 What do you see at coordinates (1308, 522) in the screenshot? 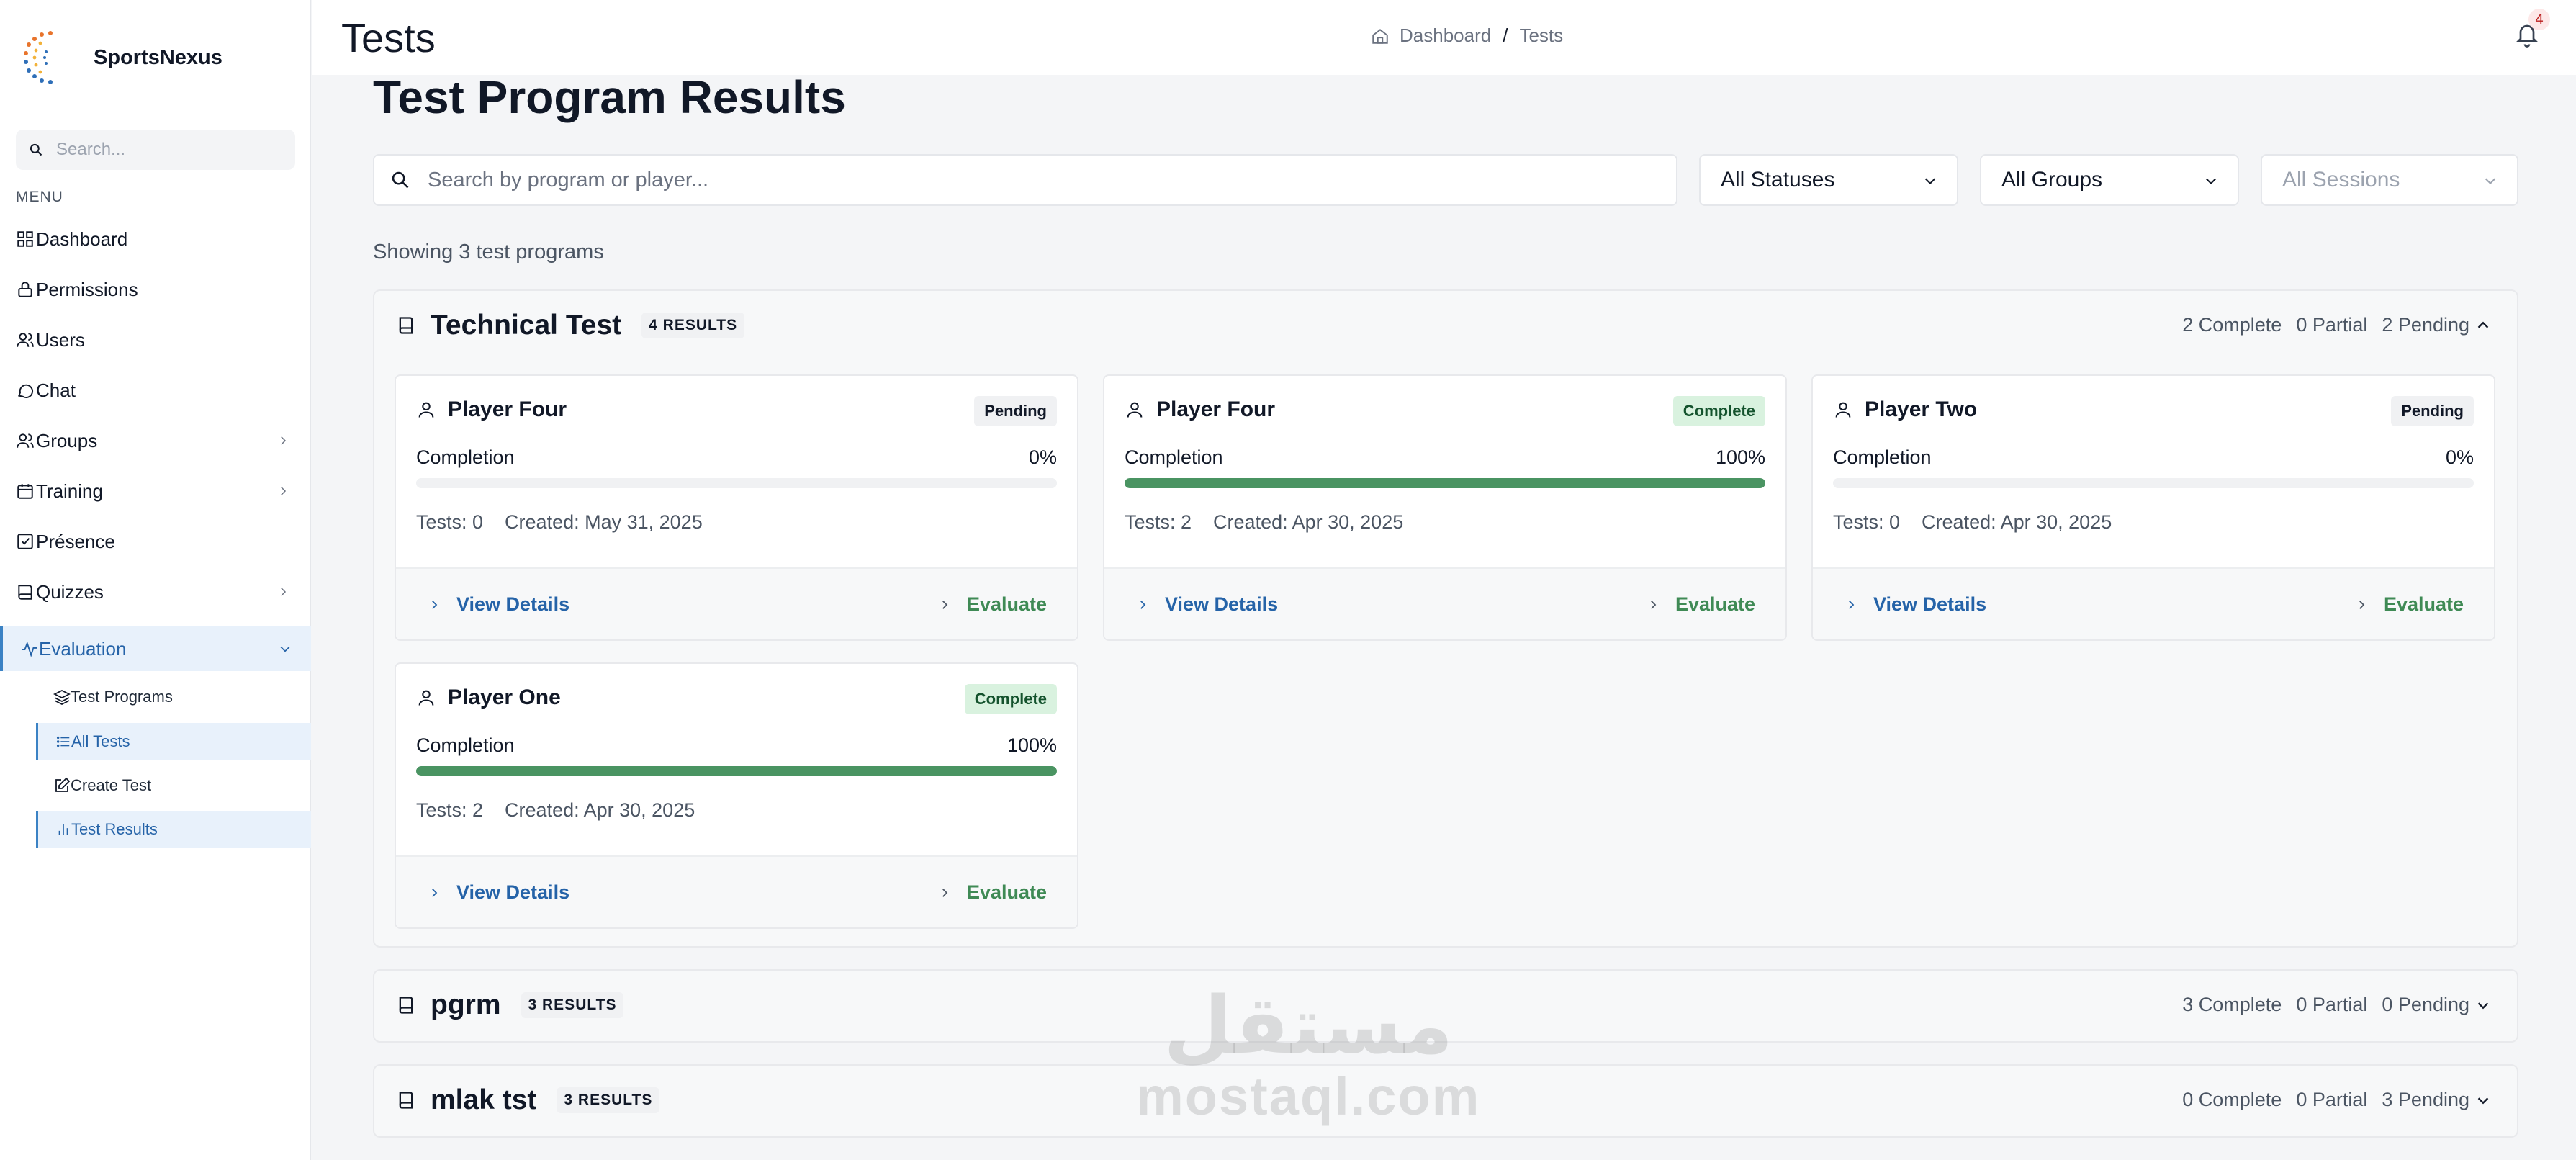
I see `created-date: Created: Apr 30, 2025` at bounding box center [1308, 522].